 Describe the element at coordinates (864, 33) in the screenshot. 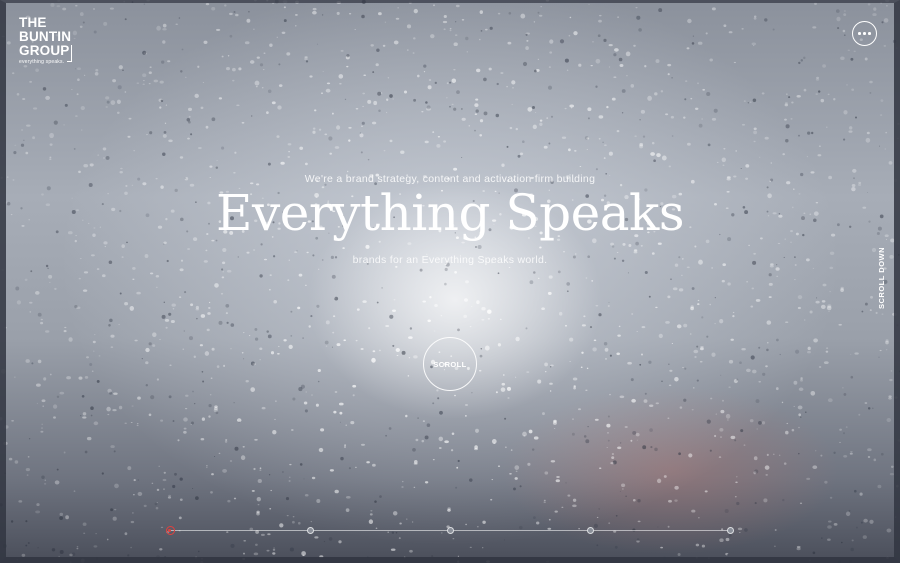

I see `menu-button` at that location.